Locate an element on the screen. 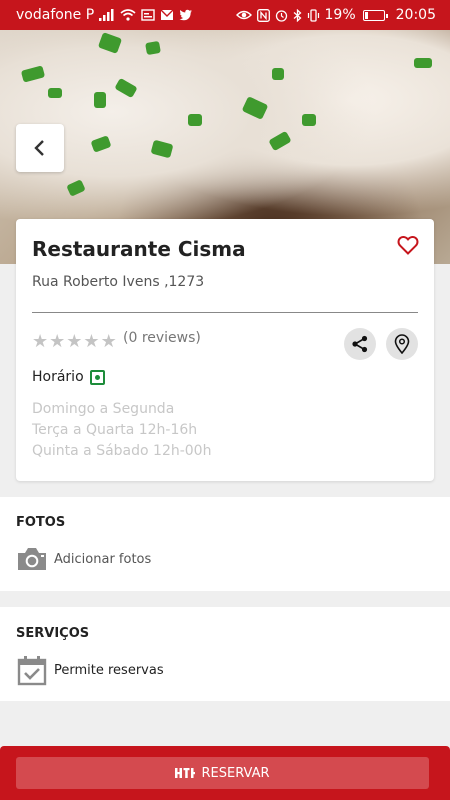 The image size is (450, 800). open-status-icon is located at coordinates (97, 377).